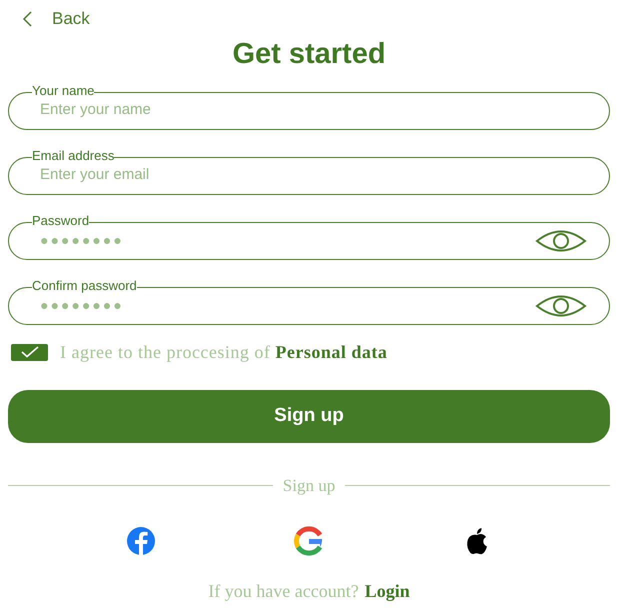 Image resolution: width=618 pixels, height=613 pixels. What do you see at coordinates (224, 352) in the screenshot?
I see `agreement-text: I agree to the proccesing of Personal data` at bounding box center [224, 352].